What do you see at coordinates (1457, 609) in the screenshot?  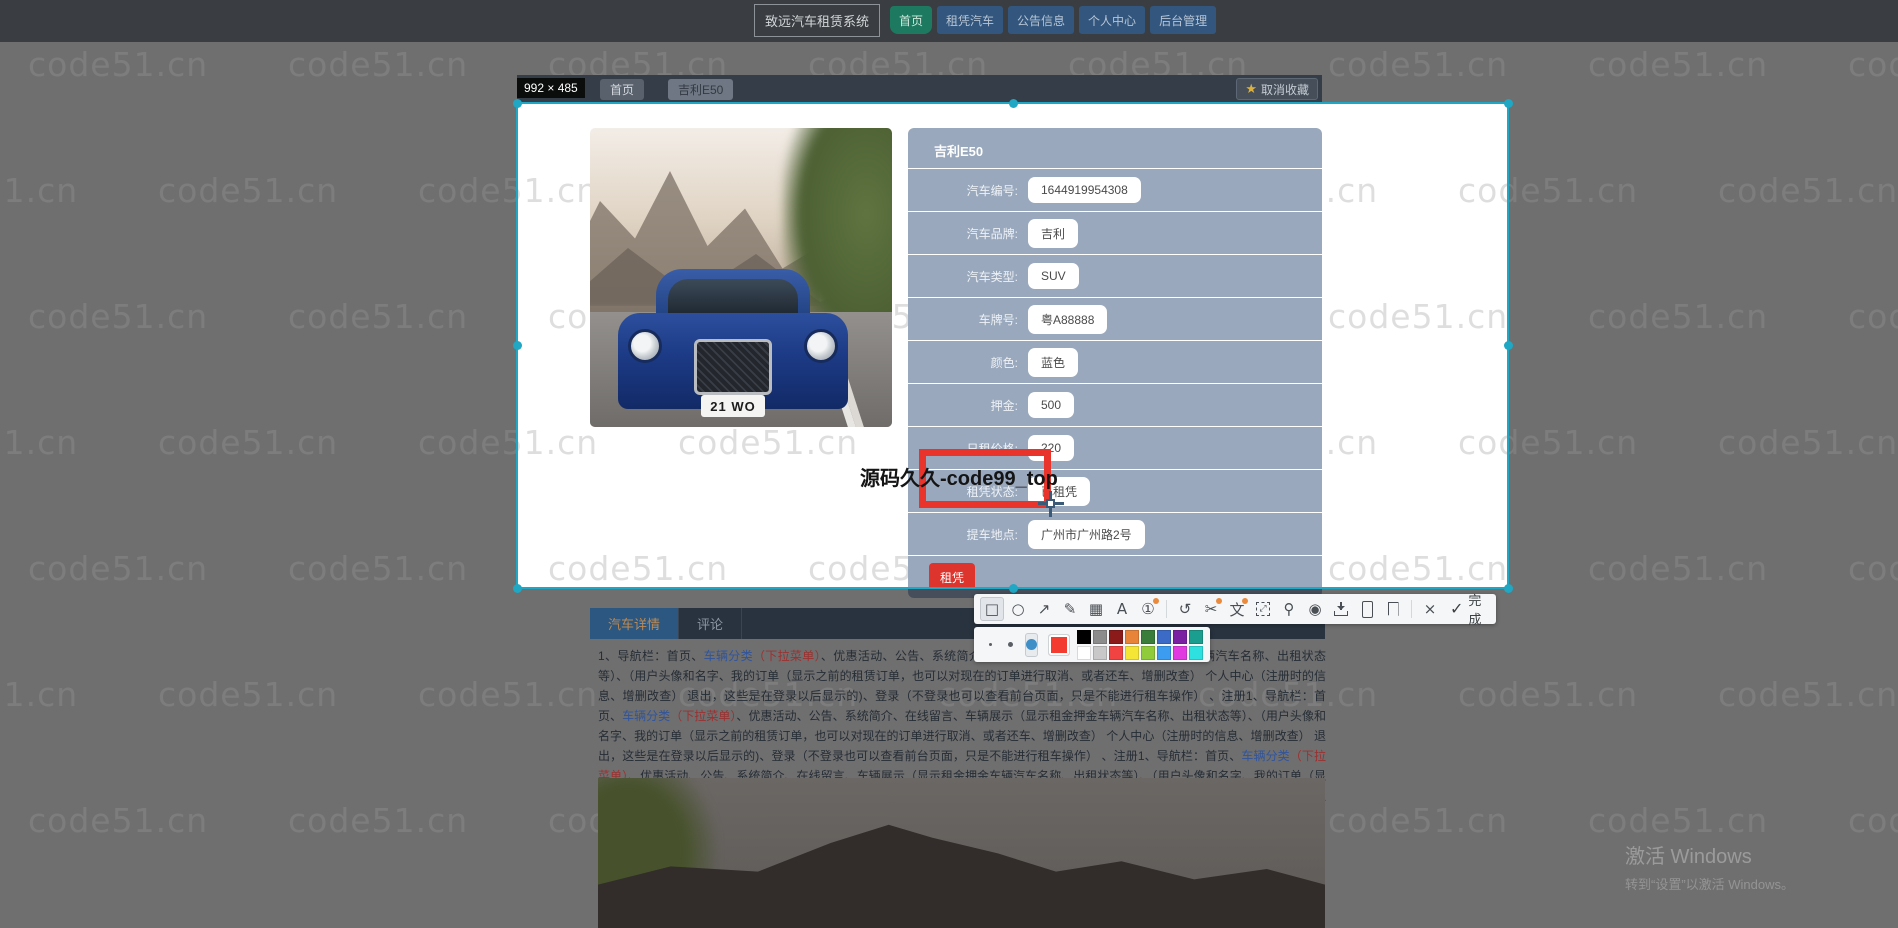 I see `check-icon: ✓` at bounding box center [1457, 609].